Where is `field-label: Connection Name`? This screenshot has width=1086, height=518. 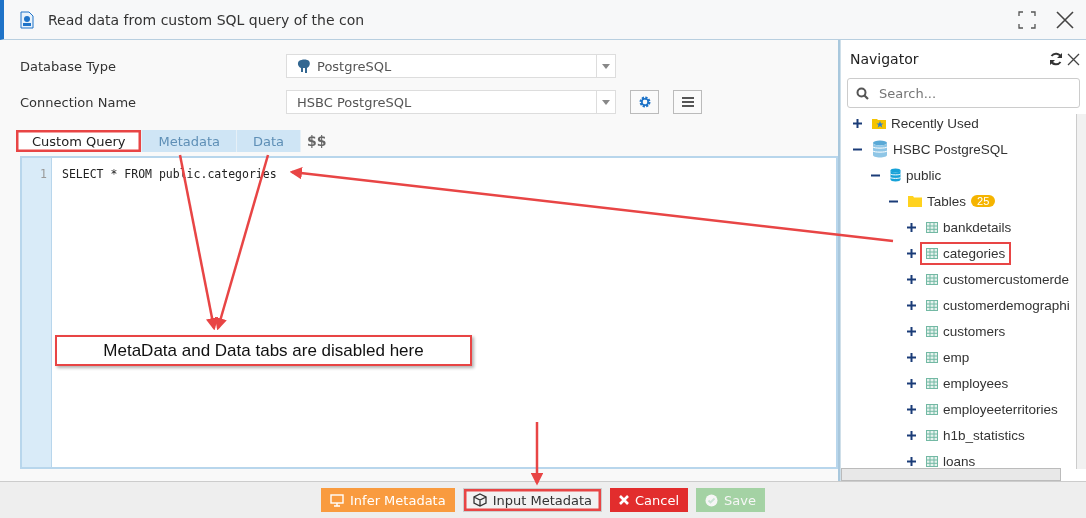 field-label: Connection Name is located at coordinates (78, 102).